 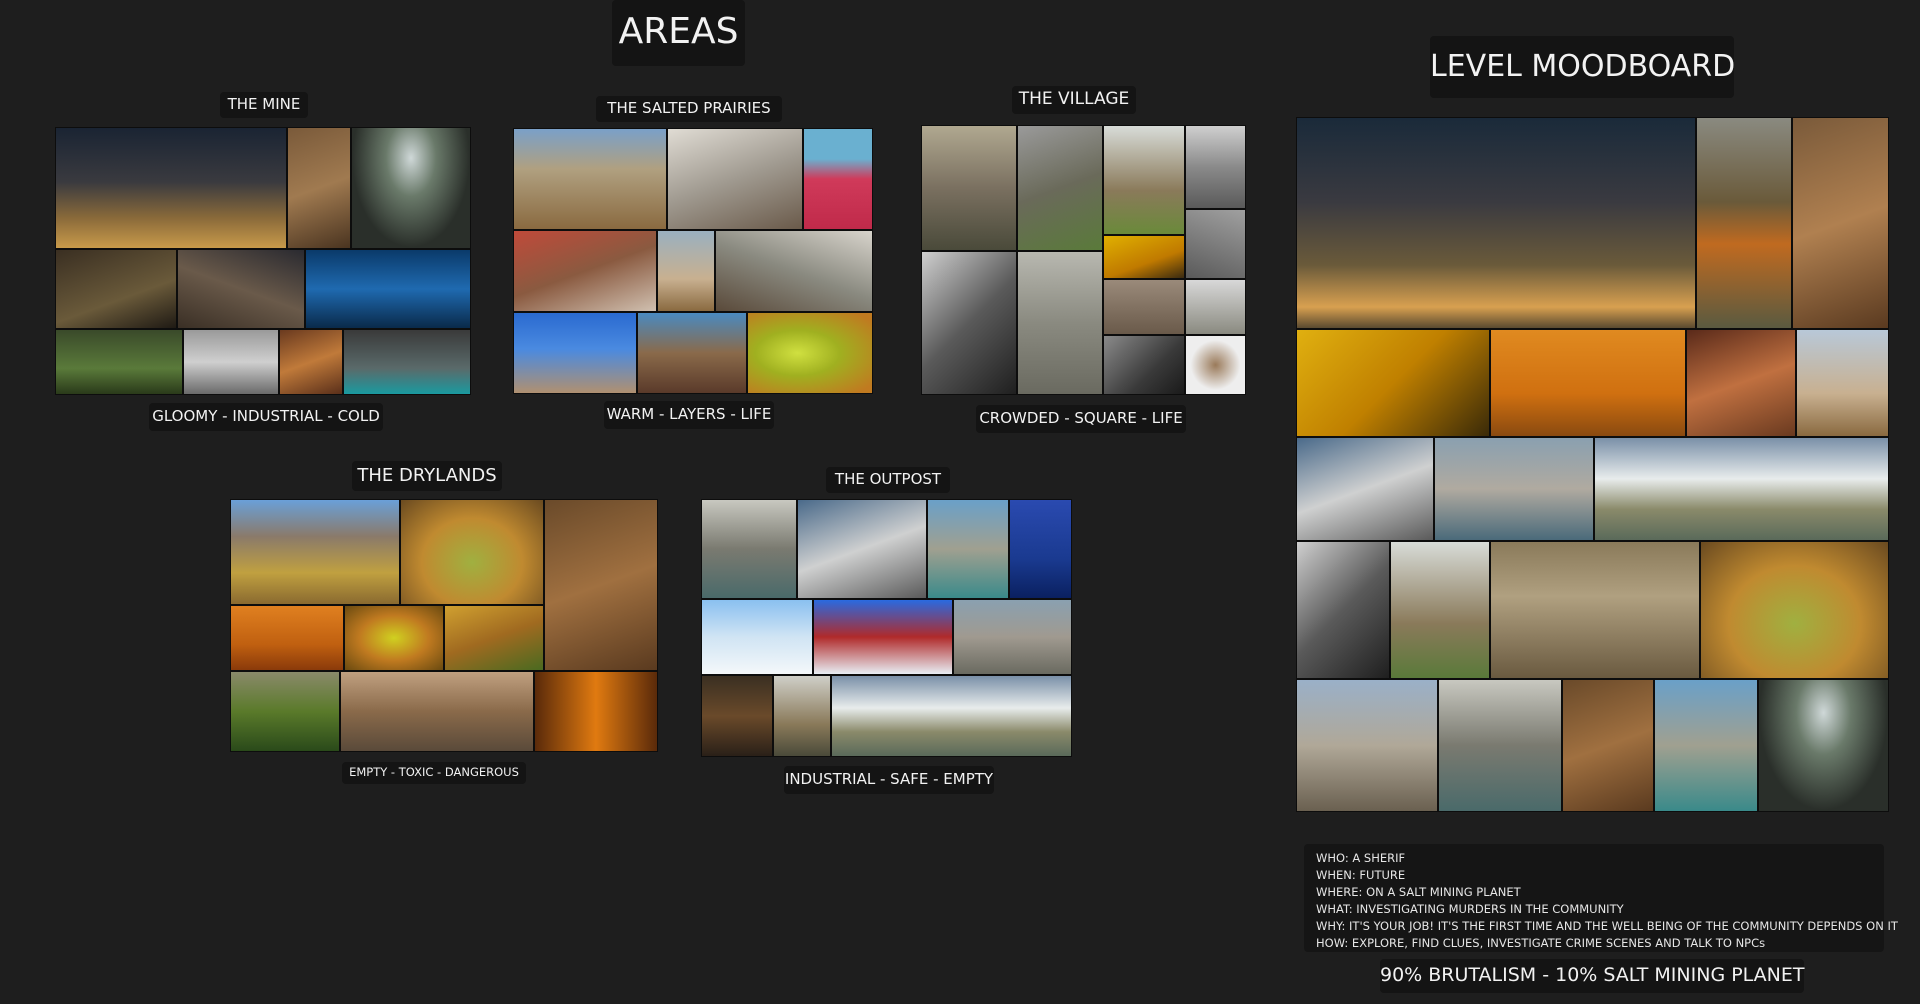 I want to click on mine-collage, so click(x=263, y=261).